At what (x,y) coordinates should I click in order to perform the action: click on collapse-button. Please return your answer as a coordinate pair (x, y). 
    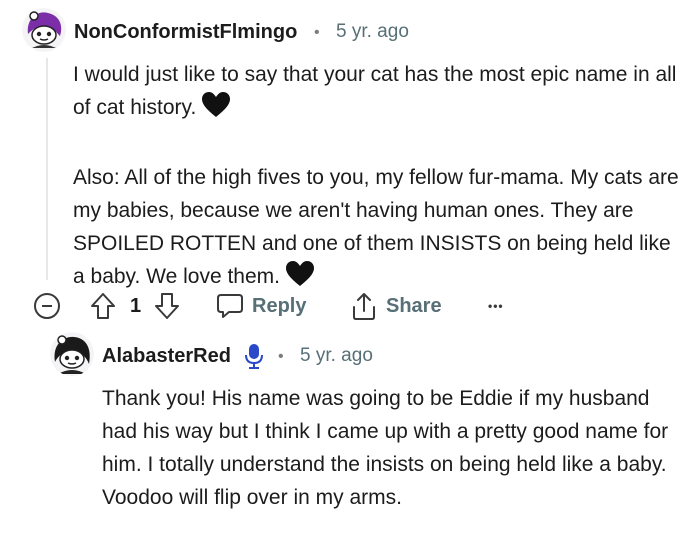
    Looking at the image, I should click on (47, 306).